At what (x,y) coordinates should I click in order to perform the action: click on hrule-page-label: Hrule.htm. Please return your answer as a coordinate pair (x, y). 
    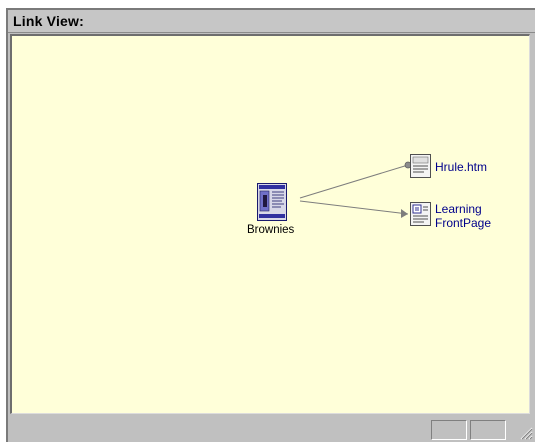
    Looking at the image, I should click on (461, 167).